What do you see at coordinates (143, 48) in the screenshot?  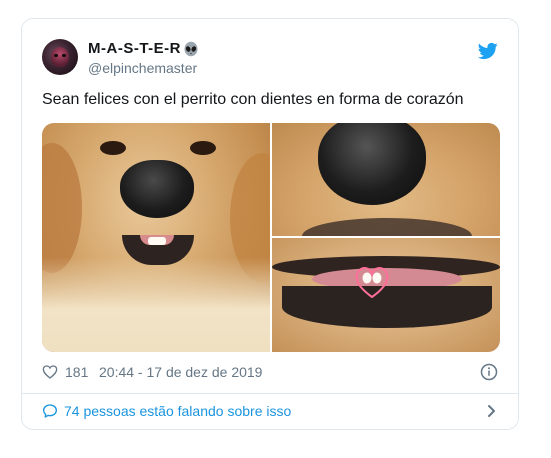 I see `author-display-name: M-A-S-T-E-R` at bounding box center [143, 48].